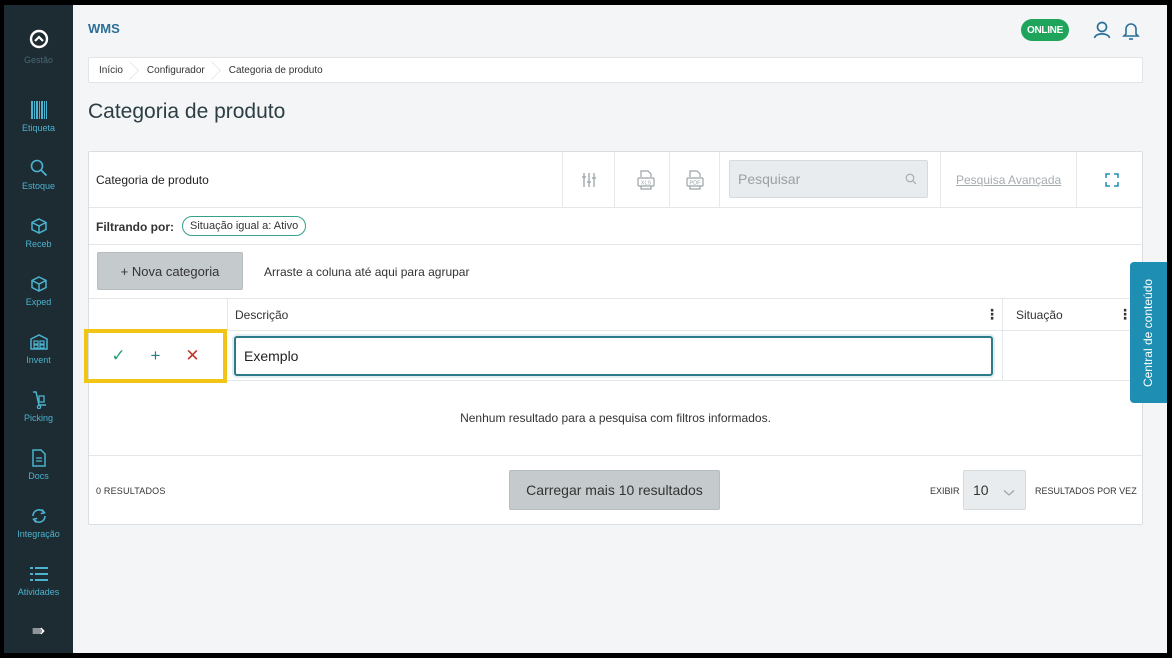 This screenshot has width=1172, height=658. I want to click on document-icon, so click(38, 458).